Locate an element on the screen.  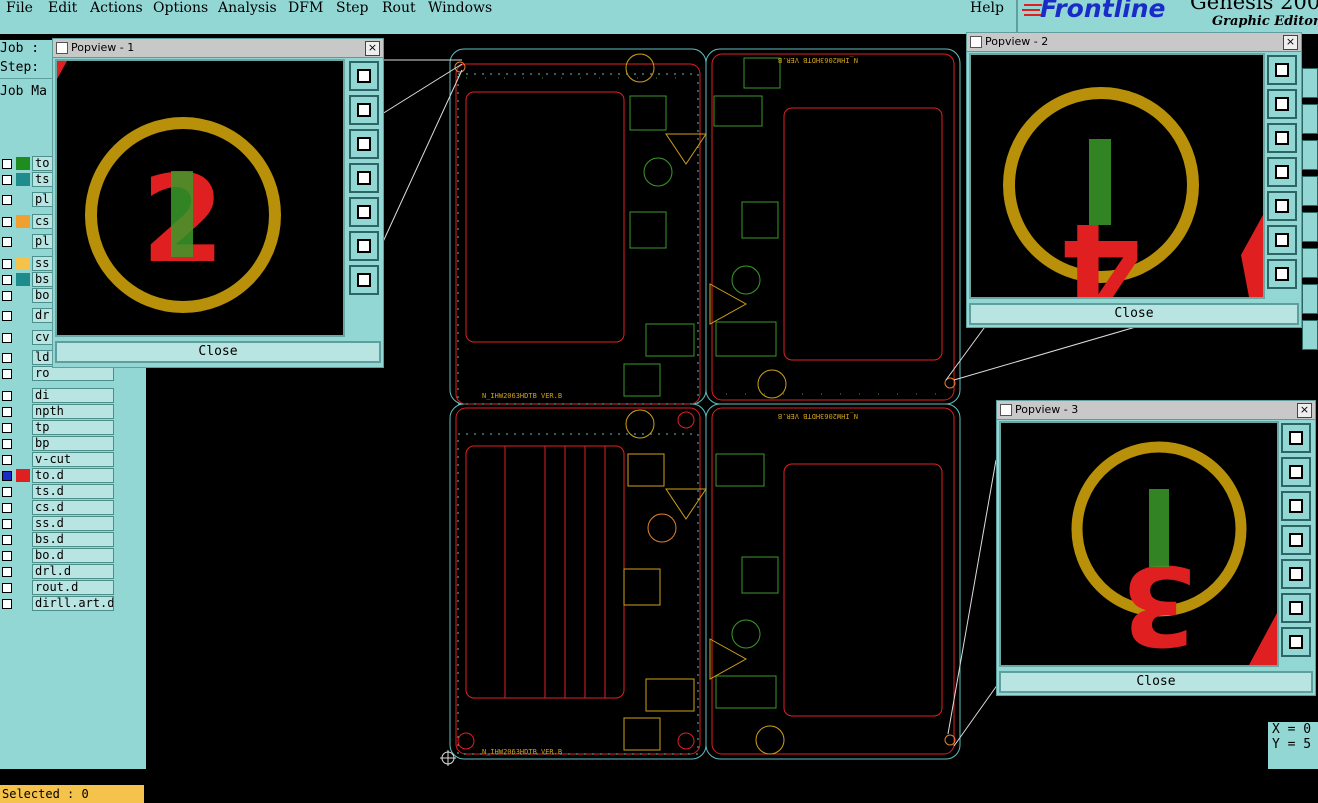
layer-row: ro is located at coordinates (73, 373).